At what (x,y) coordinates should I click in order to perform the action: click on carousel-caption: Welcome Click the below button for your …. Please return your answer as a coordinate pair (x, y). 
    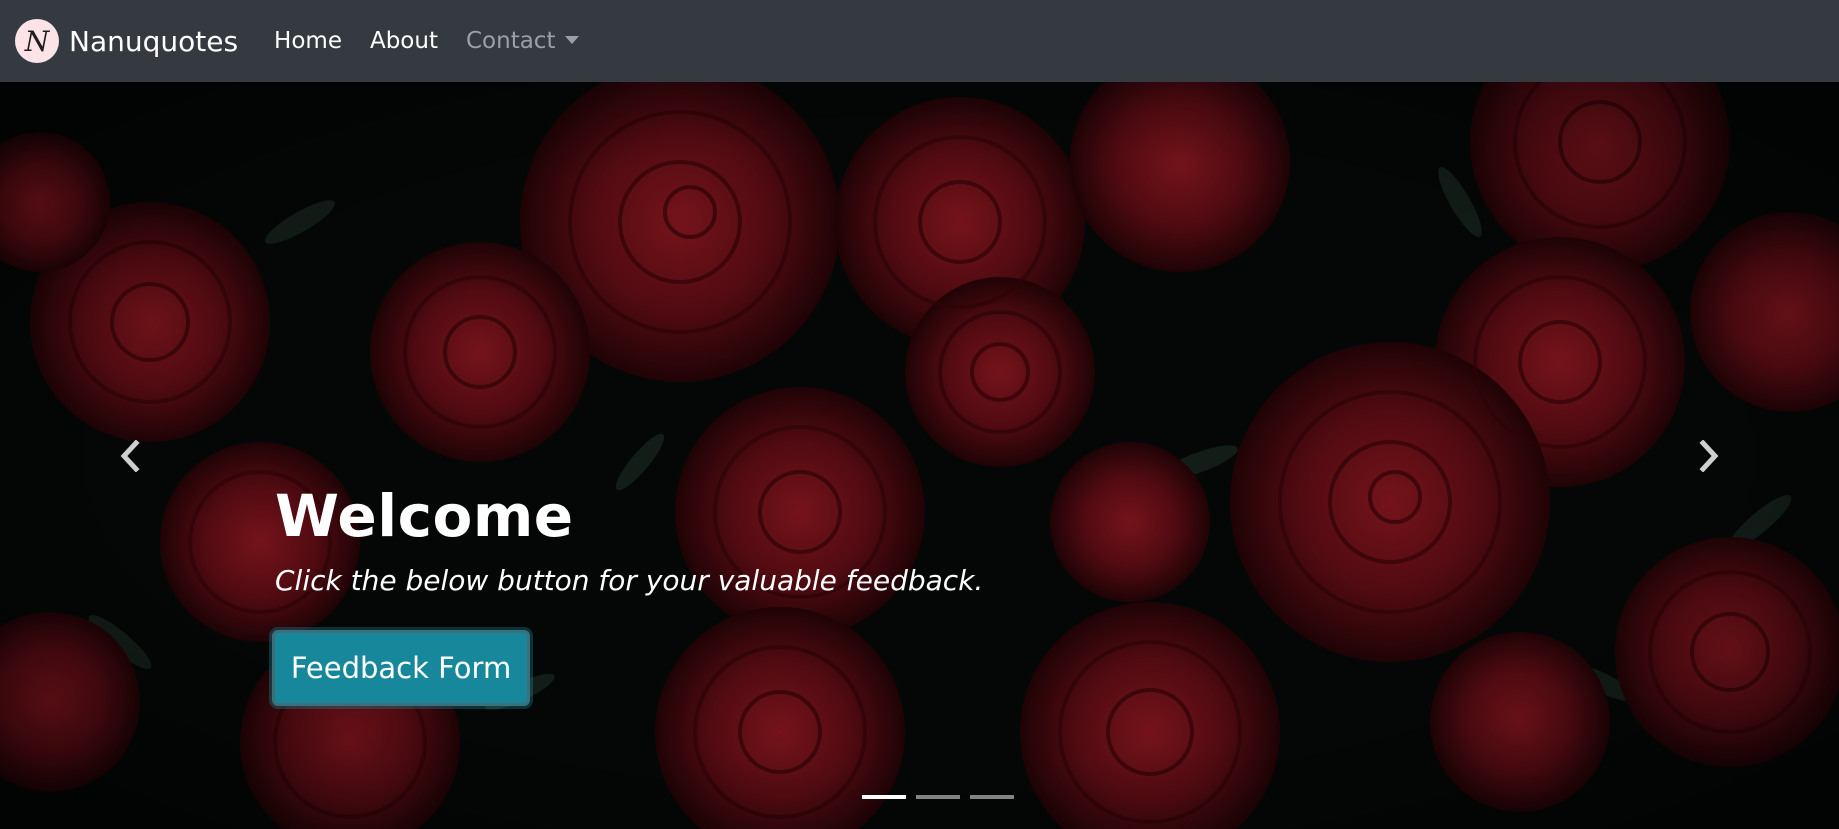
    Looking at the image, I should click on (629, 539).